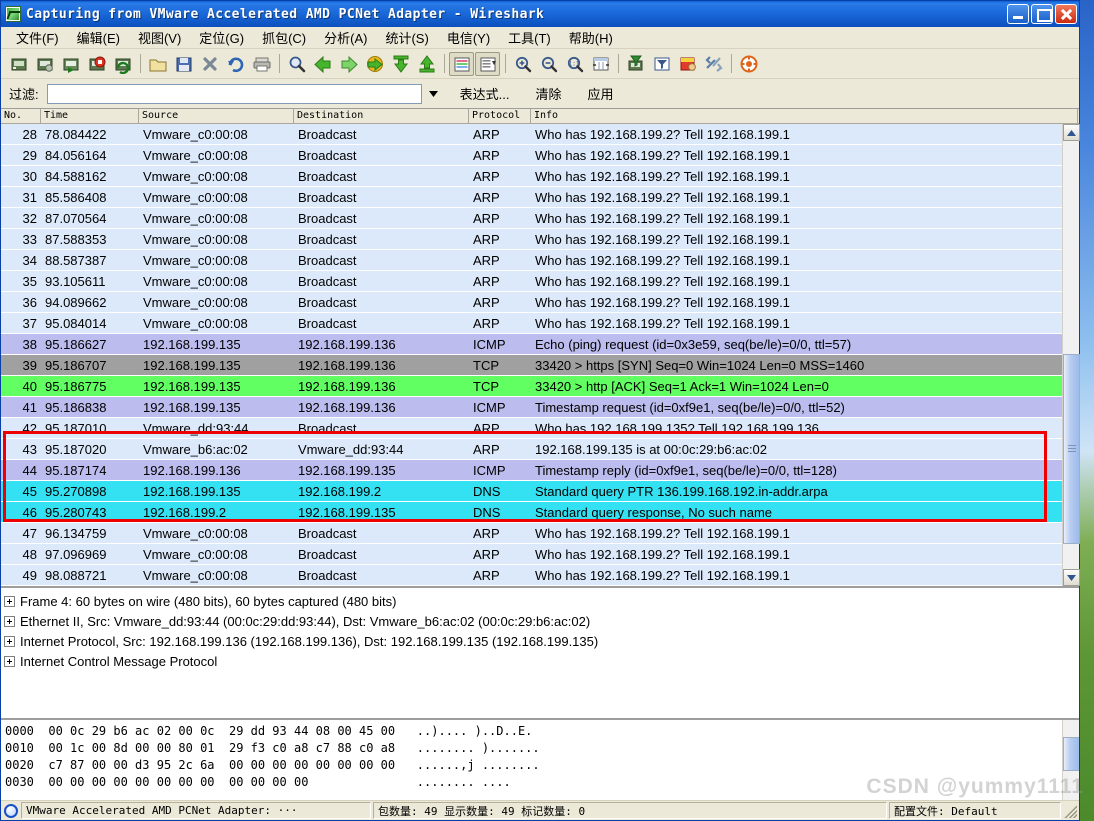 The image size is (1094, 821). I want to click on restart-capture-icon, so click(122, 64).